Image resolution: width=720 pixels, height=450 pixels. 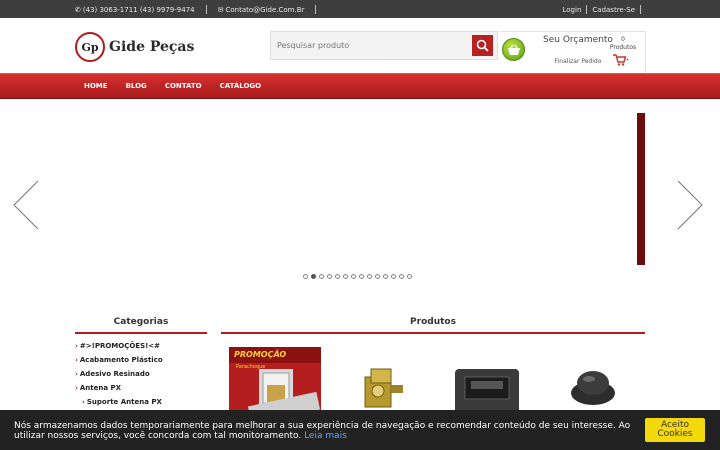 I want to click on cart-dropdown-icon, so click(x=621, y=60).